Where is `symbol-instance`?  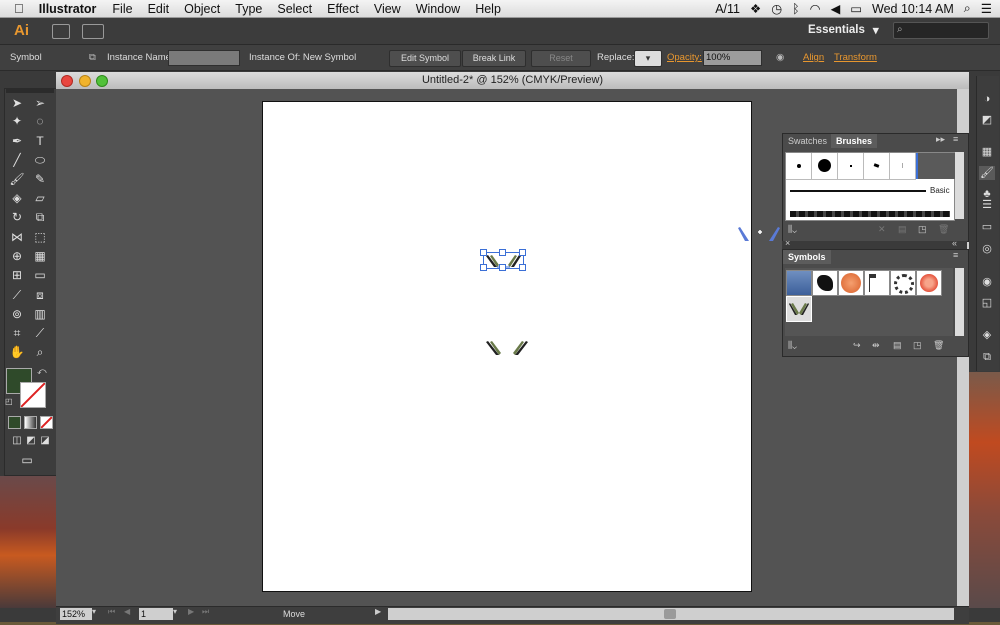
symbol-instance is located at coordinates (507, 348).